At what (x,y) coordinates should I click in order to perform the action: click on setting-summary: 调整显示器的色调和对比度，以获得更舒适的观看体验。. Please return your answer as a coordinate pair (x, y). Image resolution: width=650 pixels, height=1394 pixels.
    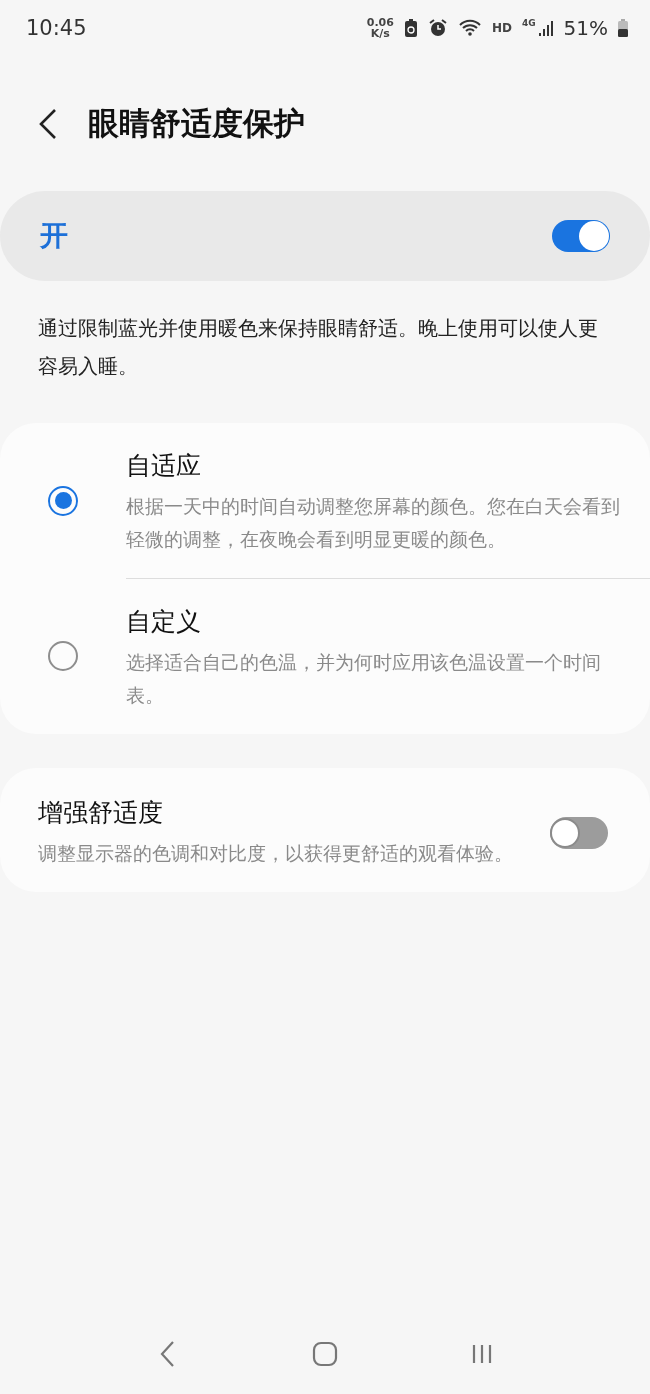
    Looking at the image, I should click on (276, 853).